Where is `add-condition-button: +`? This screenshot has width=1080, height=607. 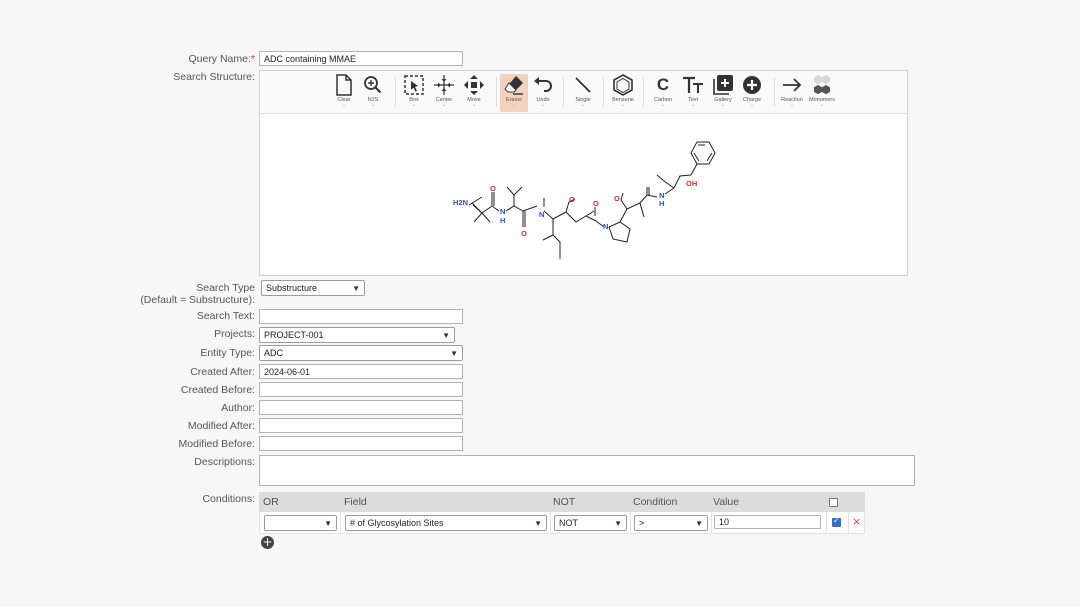 add-condition-button: + is located at coordinates (267, 542).